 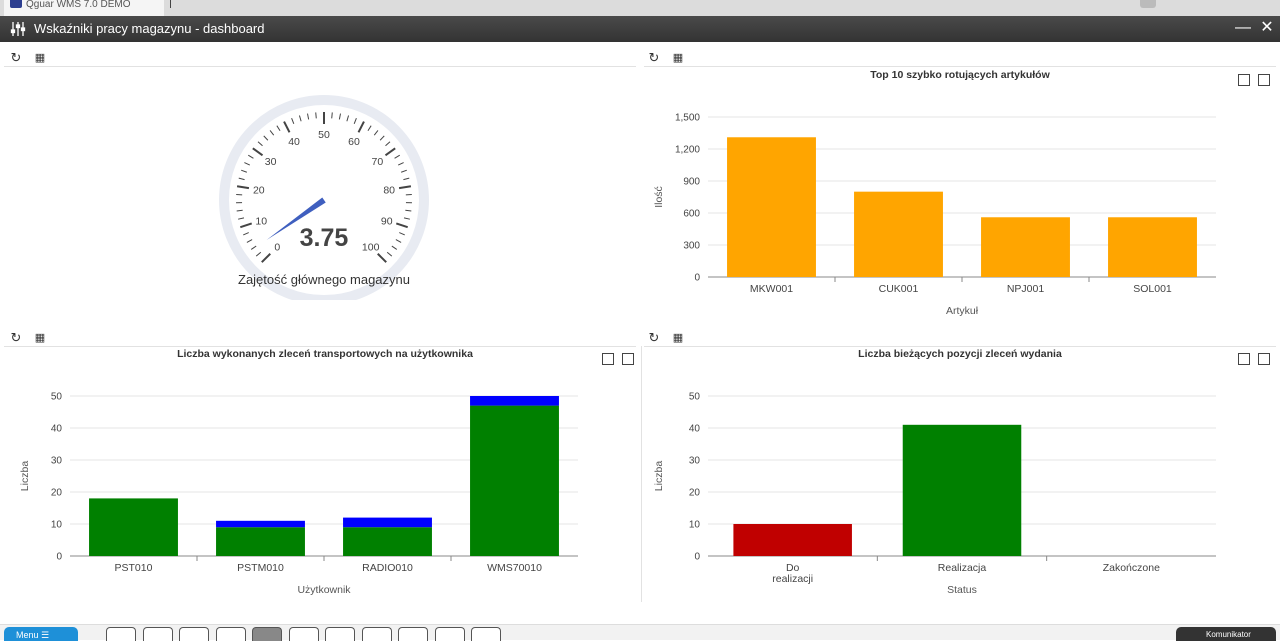 What do you see at coordinates (45, 635) in the screenshot?
I see `hamburger-icon: ☰` at bounding box center [45, 635].